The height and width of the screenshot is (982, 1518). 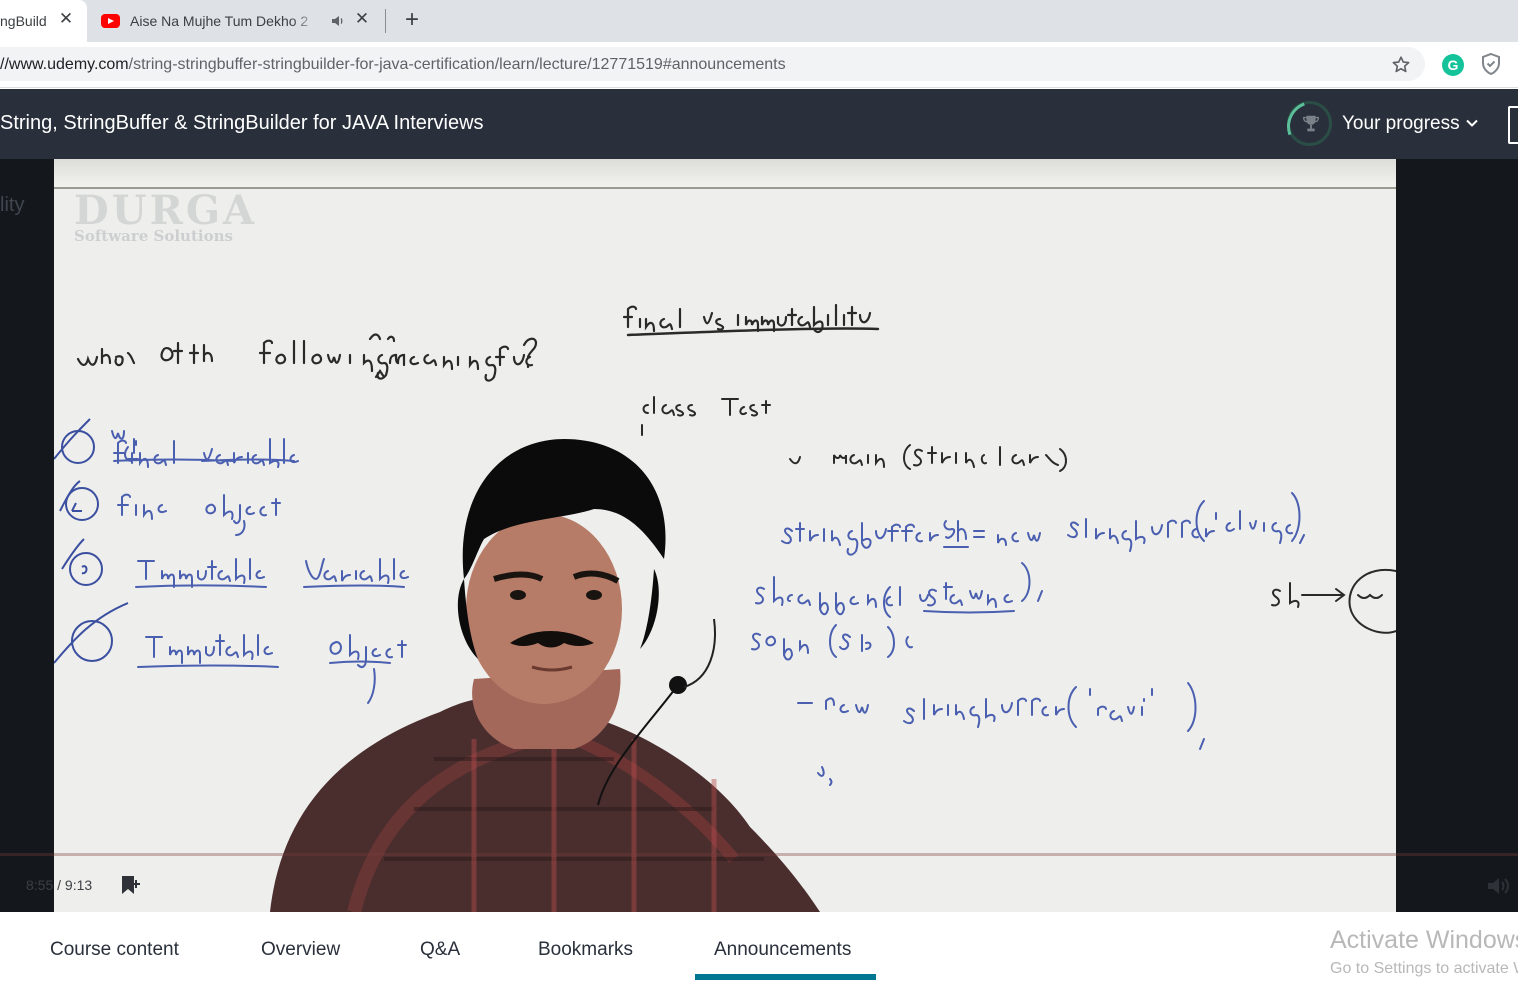 What do you see at coordinates (110, 21) in the screenshot?
I see `youtube-icon` at bounding box center [110, 21].